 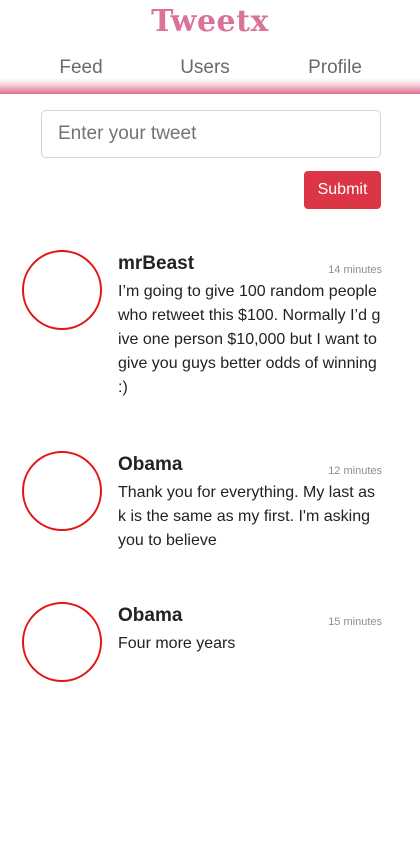 I want to click on tweet-author: mrBeast, so click(x=156, y=264).